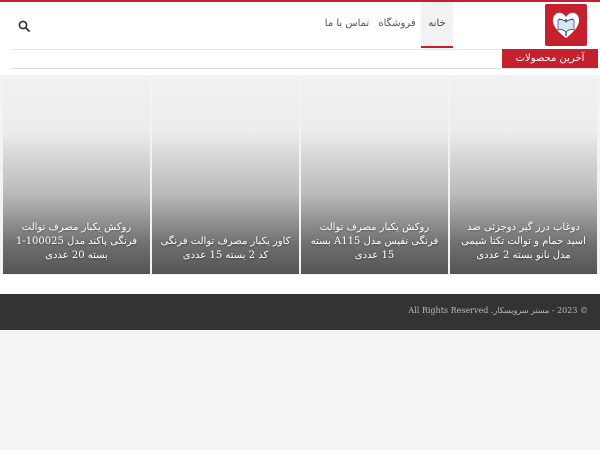 This screenshot has width=600, height=450. I want to click on nav-shop: فروشگاه, so click(397, 25).